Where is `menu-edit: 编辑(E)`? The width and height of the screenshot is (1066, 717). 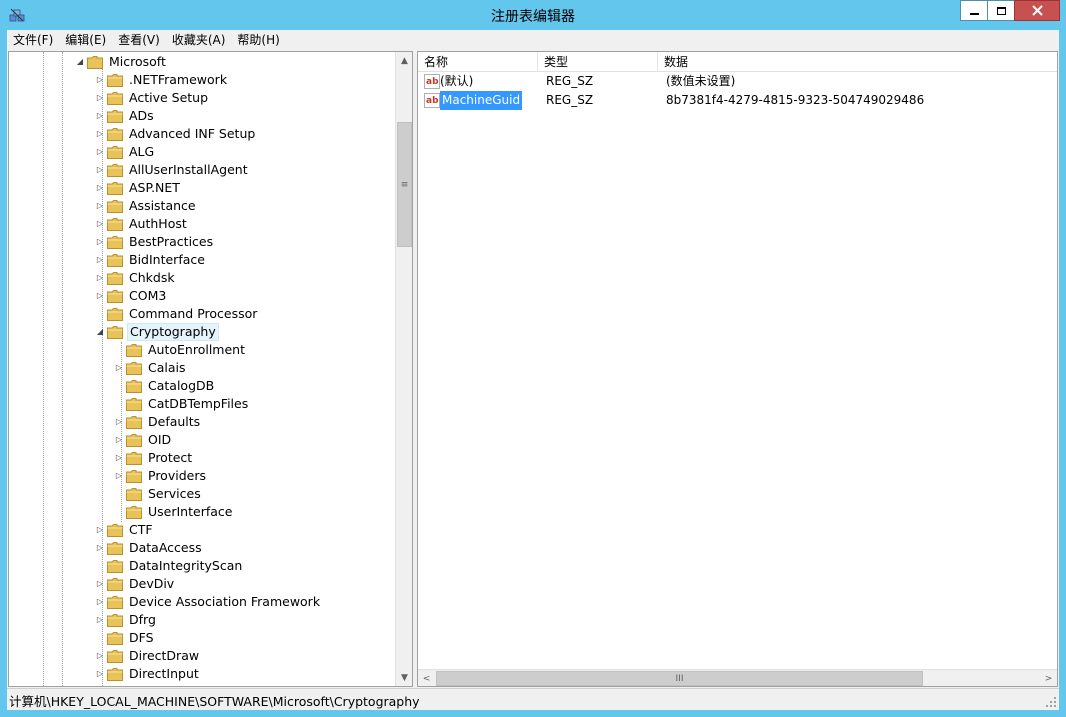
menu-edit: 编辑(E) is located at coordinates (85, 40).